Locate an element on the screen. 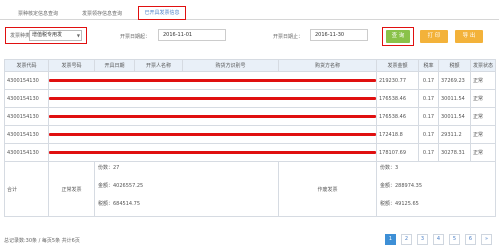  end-date-input: 2016-11-30 is located at coordinates (339, 35).